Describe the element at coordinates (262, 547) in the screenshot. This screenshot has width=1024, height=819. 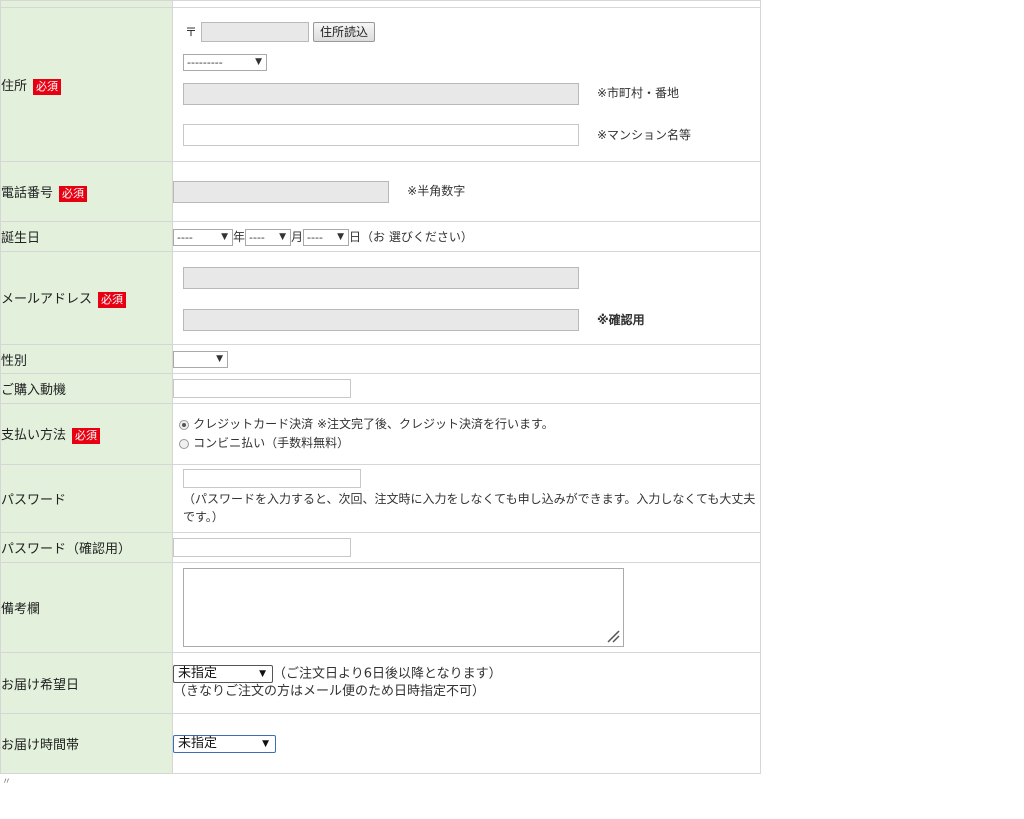
I see `password-confirm-input` at that location.